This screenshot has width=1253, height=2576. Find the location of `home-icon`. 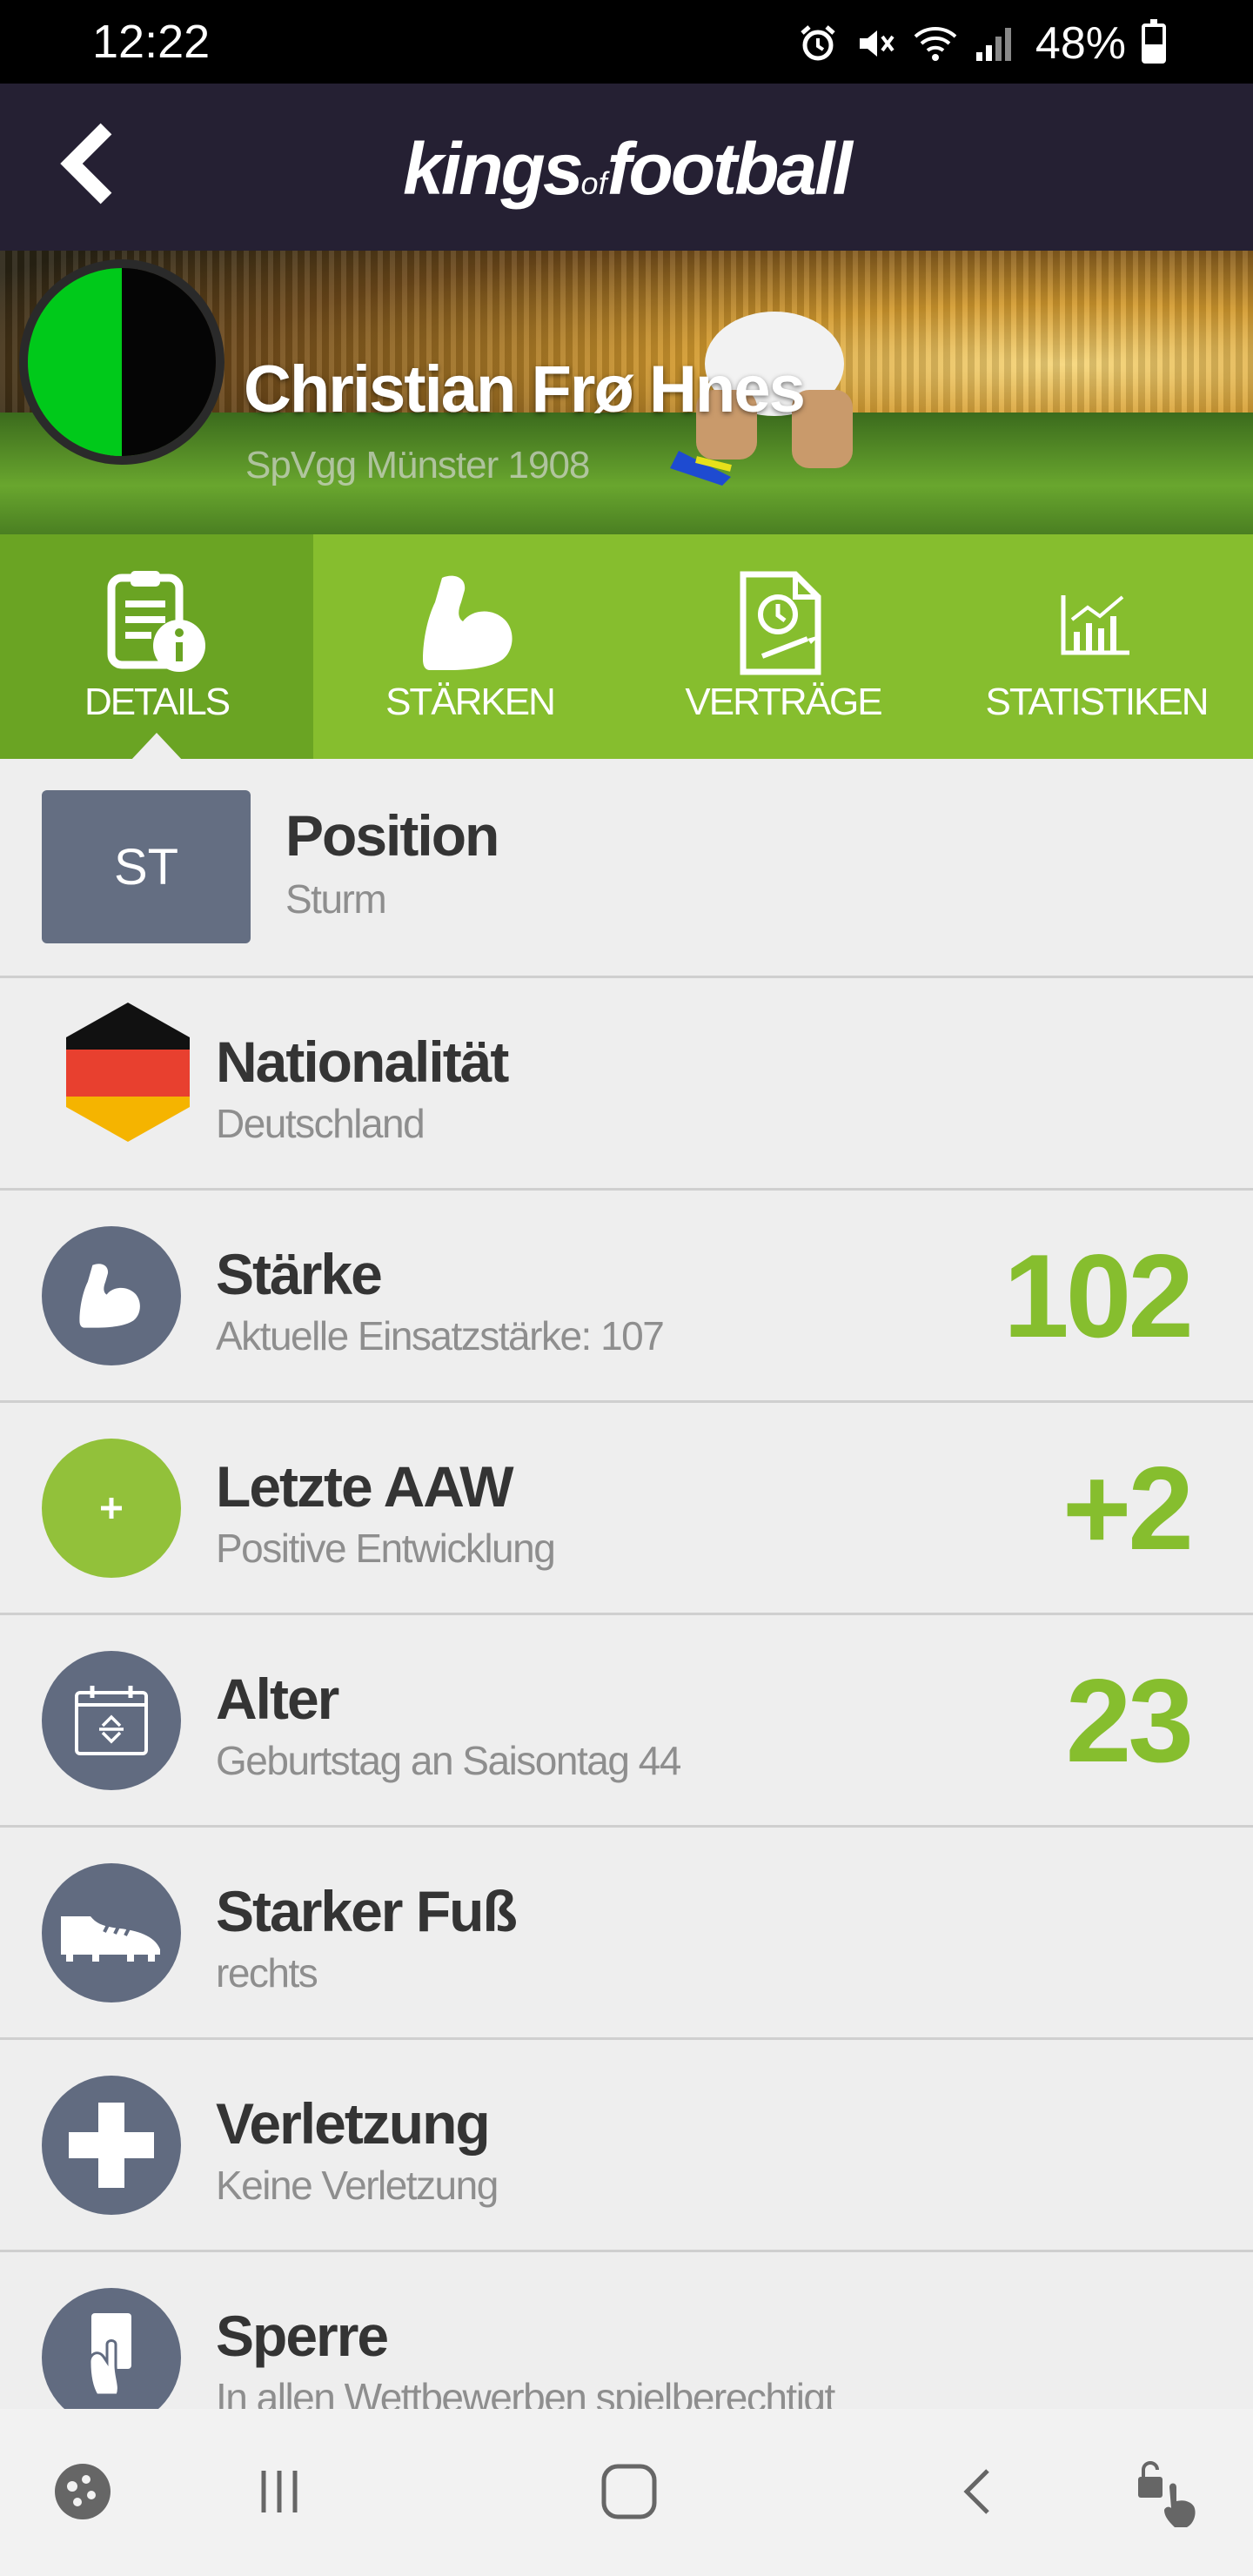

home-icon is located at coordinates (629, 2492).